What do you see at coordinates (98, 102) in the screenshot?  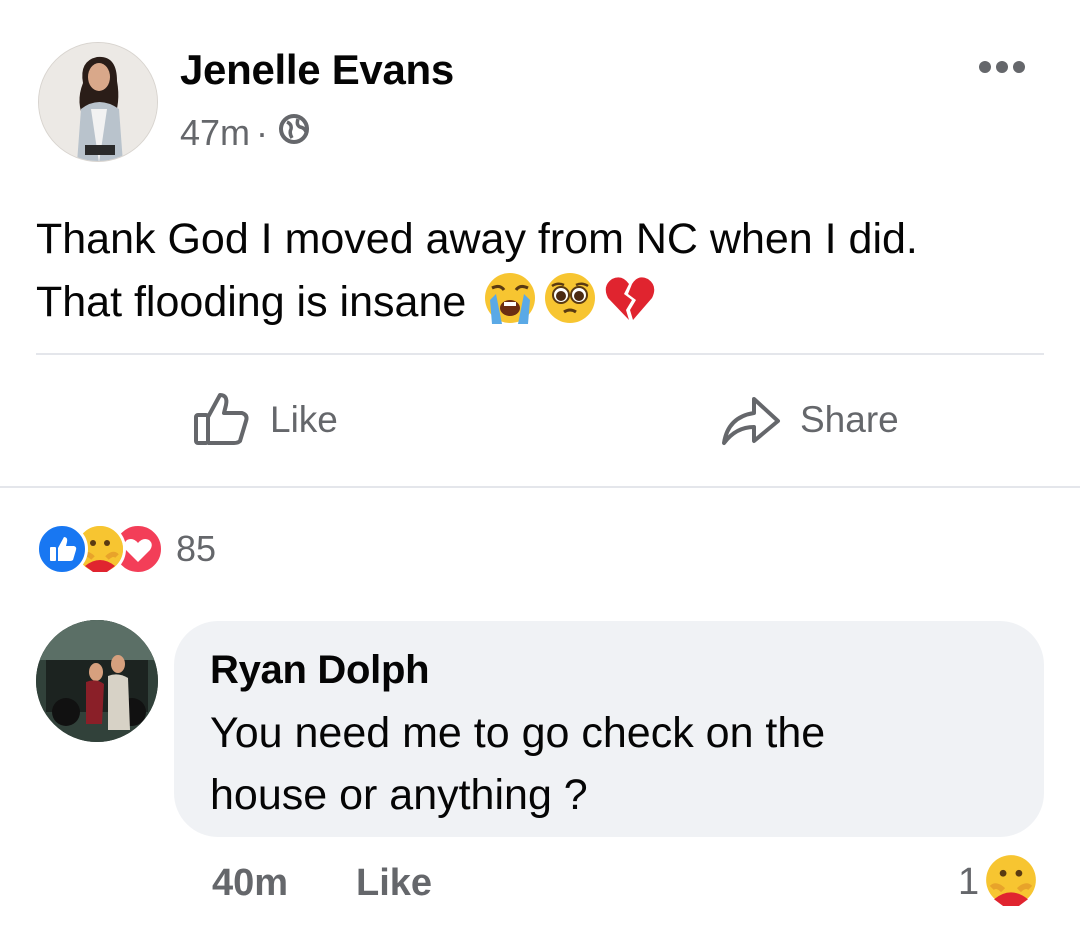 I see `author-avatar` at bounding box center [98, 102].